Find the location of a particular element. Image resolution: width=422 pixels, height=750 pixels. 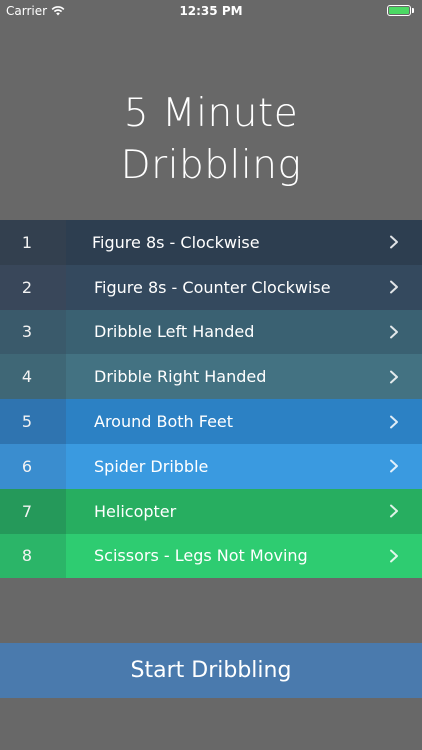

drill-number: 8 is located at coordinates (33, 556).